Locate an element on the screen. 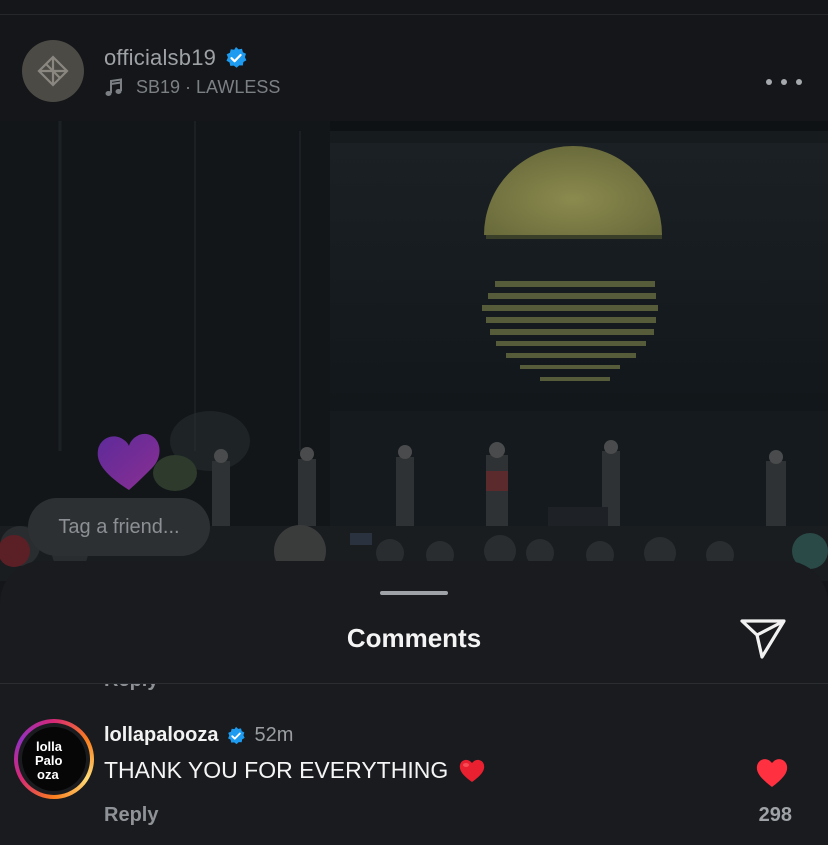  heart-reaction-icon is located at coordinates (128, 461).